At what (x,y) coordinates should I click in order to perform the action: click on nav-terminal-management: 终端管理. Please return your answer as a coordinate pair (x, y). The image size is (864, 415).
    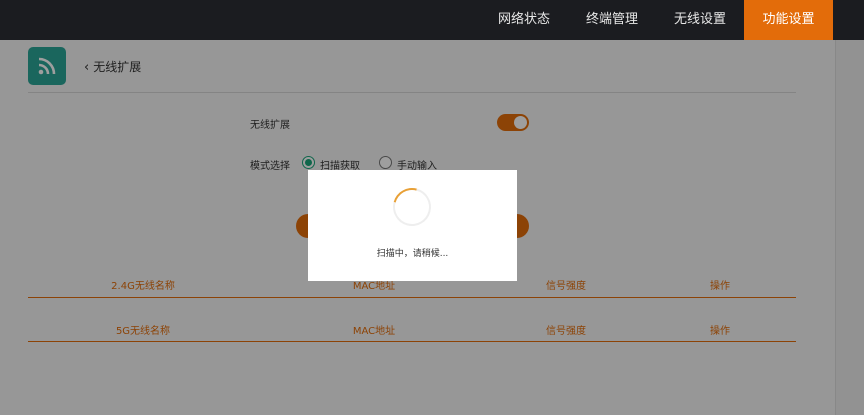
    Looking at the image, I should click on (612, 20).